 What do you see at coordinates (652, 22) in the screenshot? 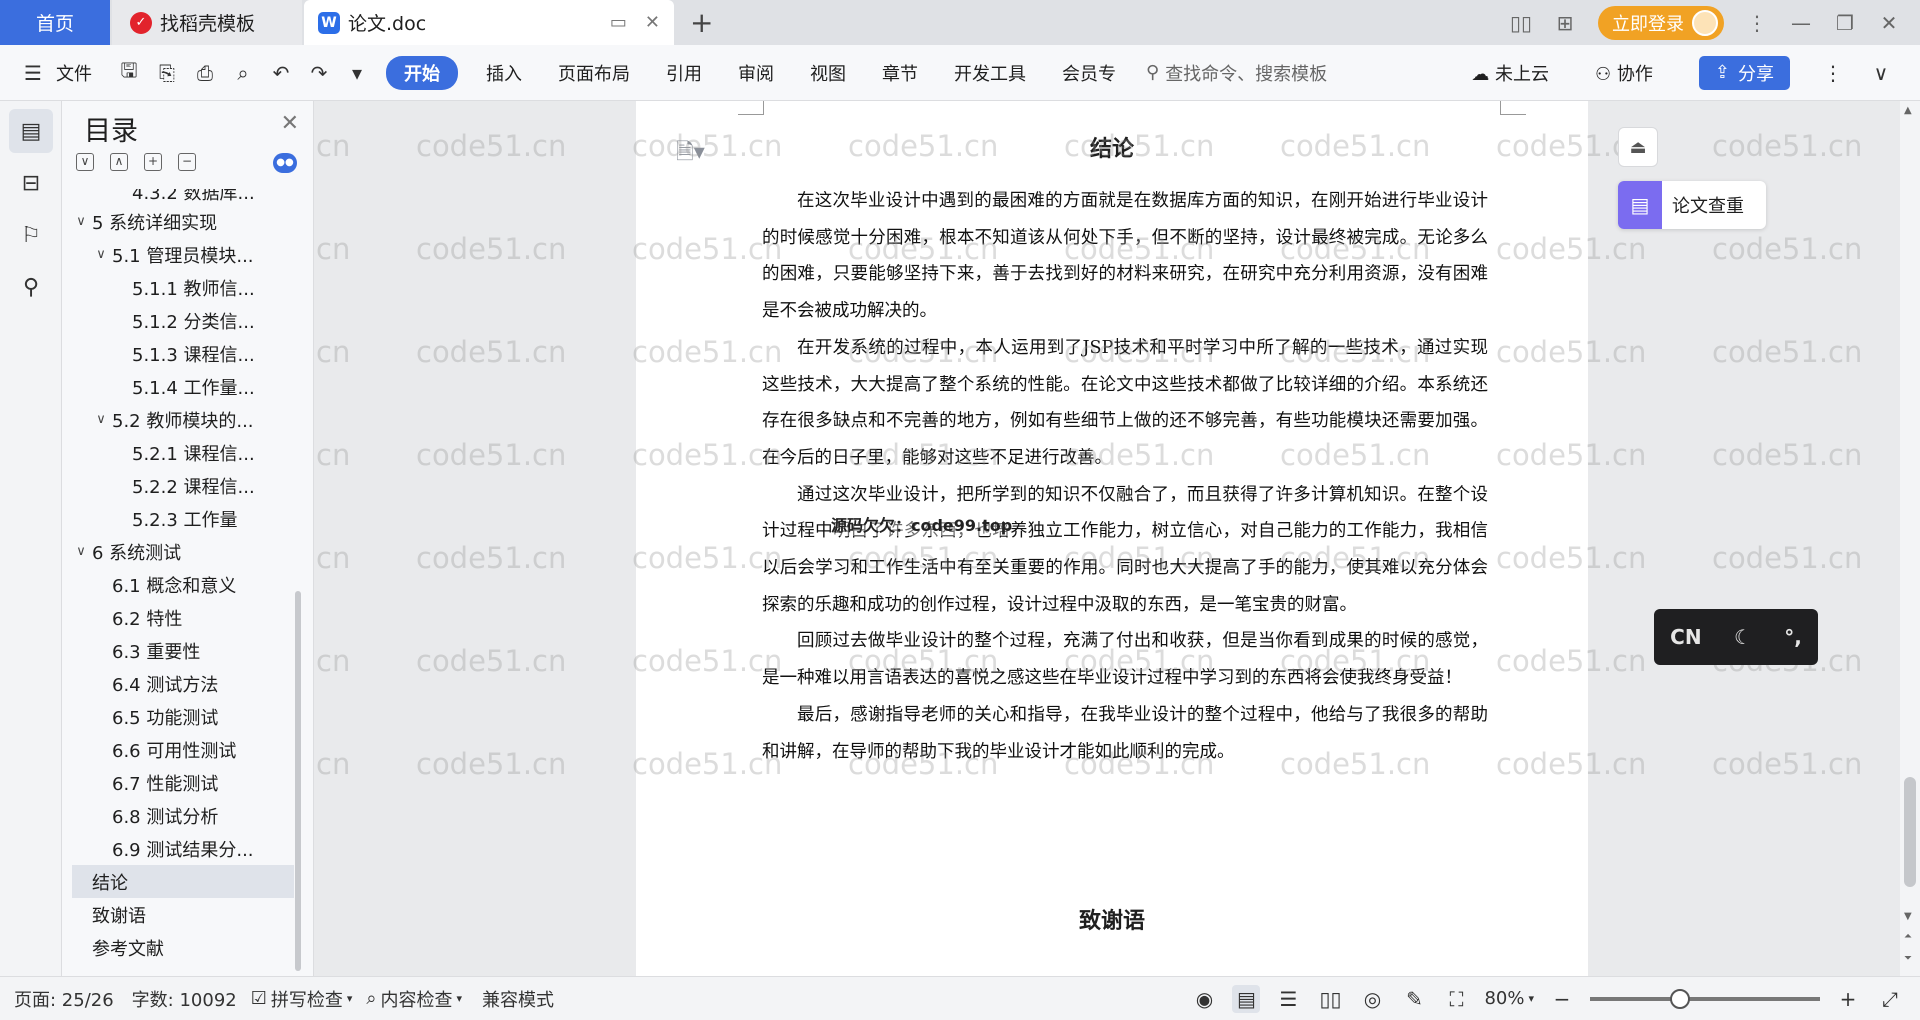
I see `close-tab-icon: ✕` at bounding box center [652, 22].